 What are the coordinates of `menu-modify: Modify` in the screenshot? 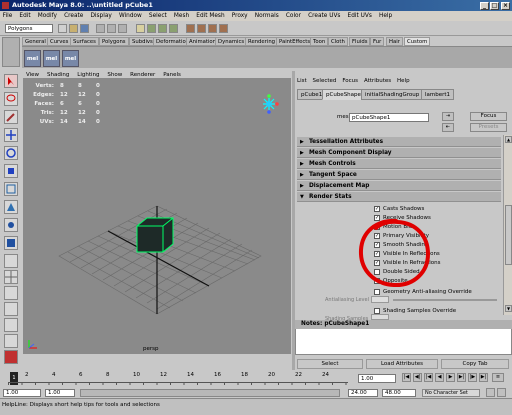 It's located at (47, 16).